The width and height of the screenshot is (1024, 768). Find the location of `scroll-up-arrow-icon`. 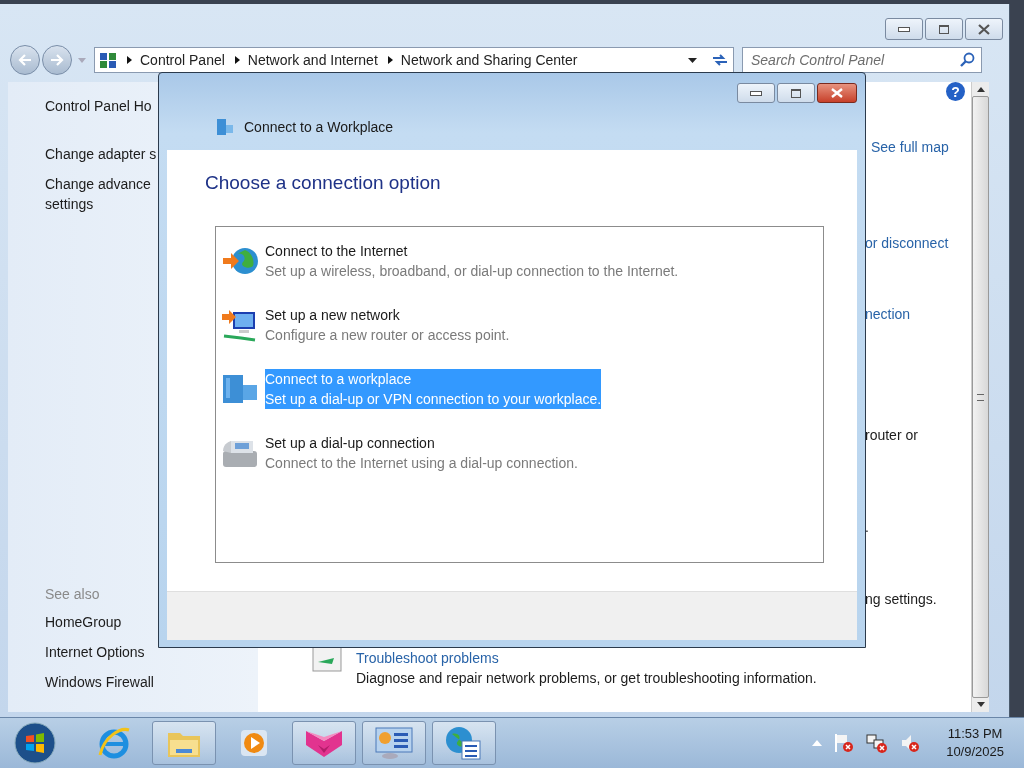

scroll-up-arrow-icon is located at coordinates (980, 89).